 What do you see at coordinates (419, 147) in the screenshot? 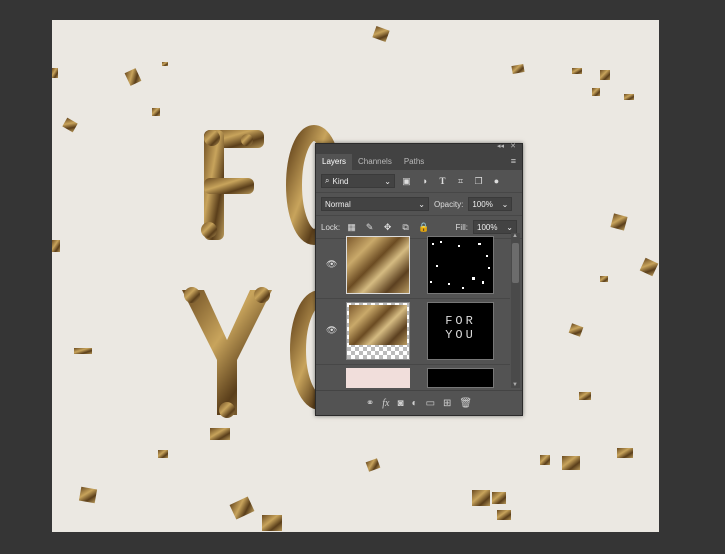
I see `panel-titlebar: ◂◂ ✕` at bounding box center [419, 147].